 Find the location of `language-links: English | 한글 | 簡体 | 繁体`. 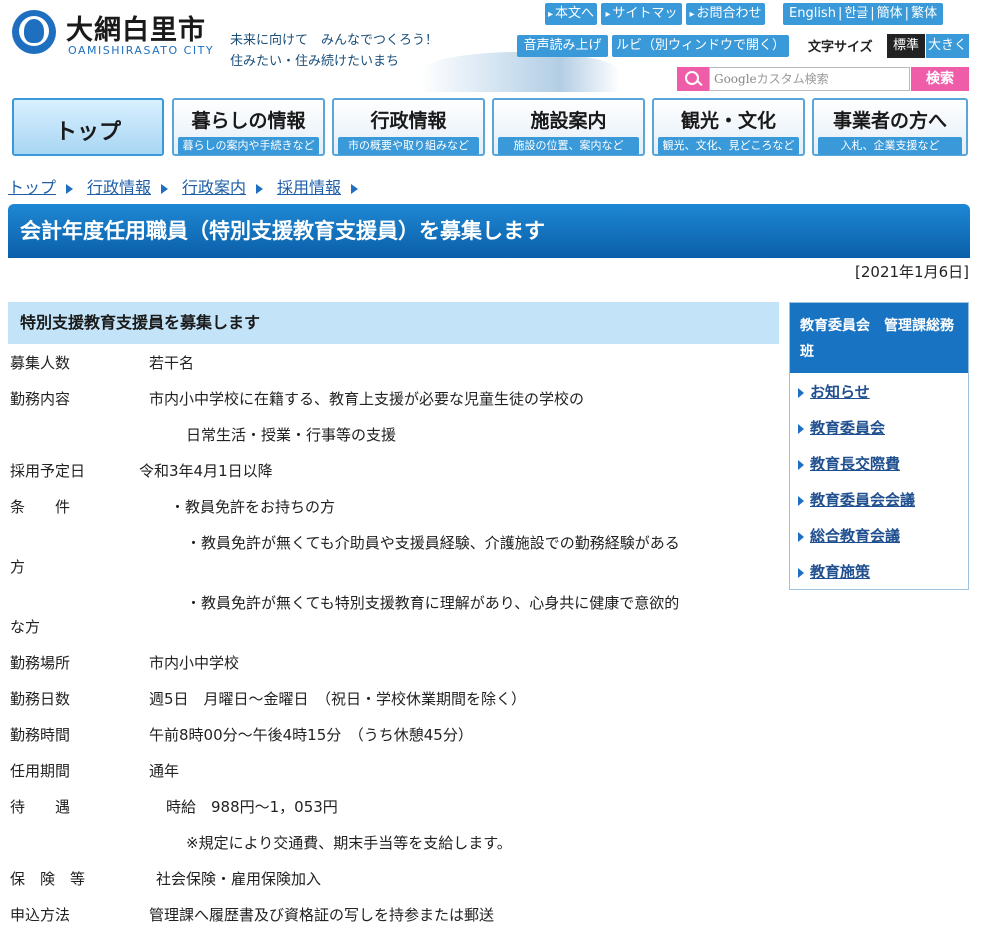

language-links: English | 한글 | 簡体 | 繁体 is located at coordinates (863, 14).